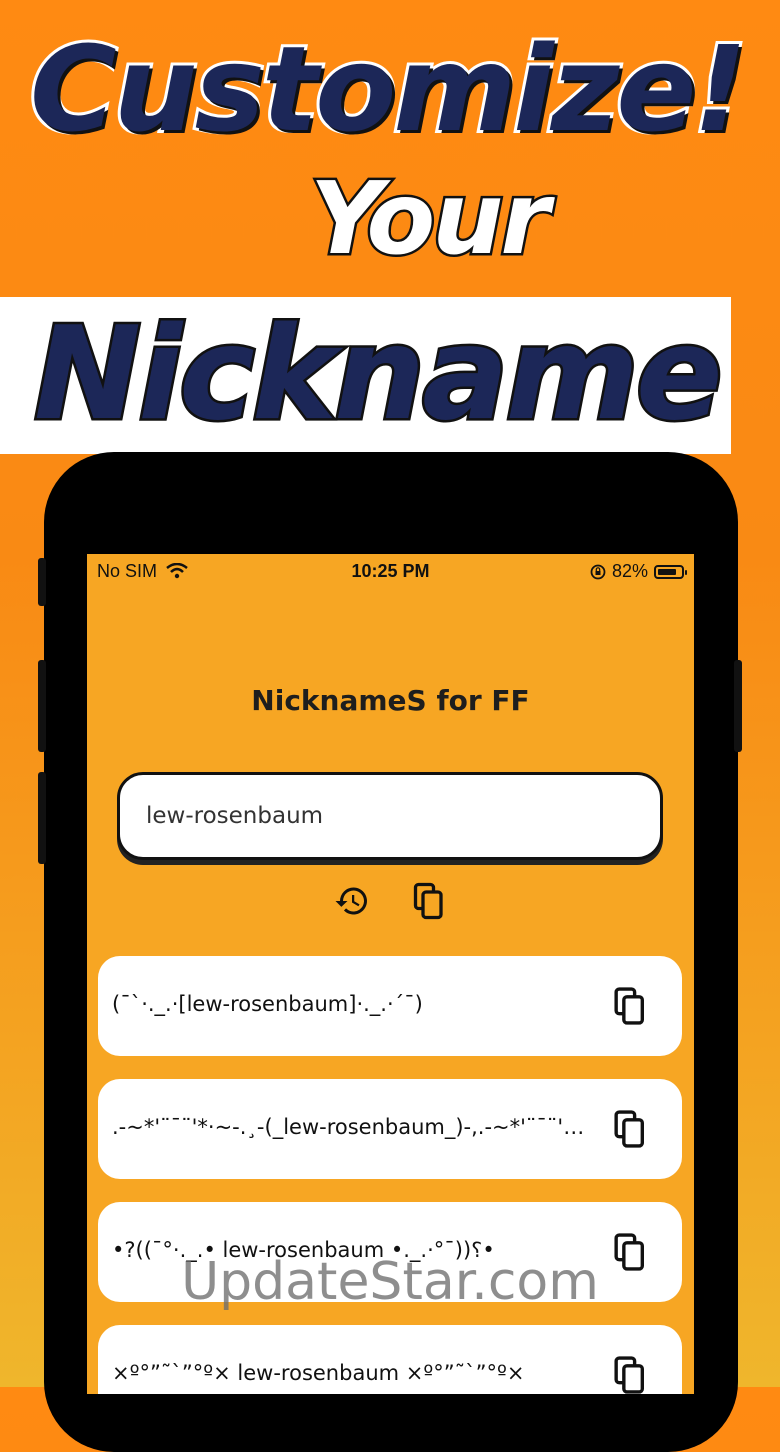  Describe the element at coordinates (598, 571) in the screenshot. I see `orientation-lock-icon` at that location.